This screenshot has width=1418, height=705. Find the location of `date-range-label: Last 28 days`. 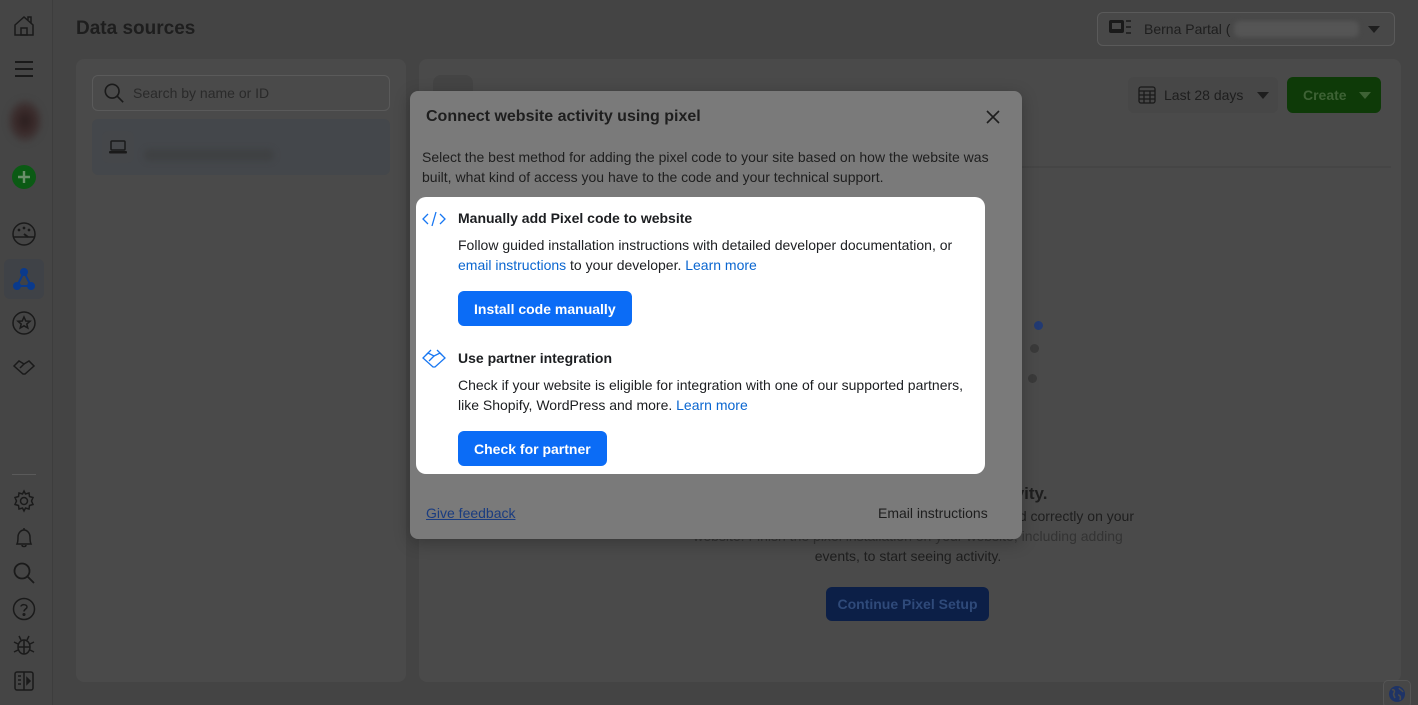

date-range-label: Last 28 days is located at coordinates (1204, 95).